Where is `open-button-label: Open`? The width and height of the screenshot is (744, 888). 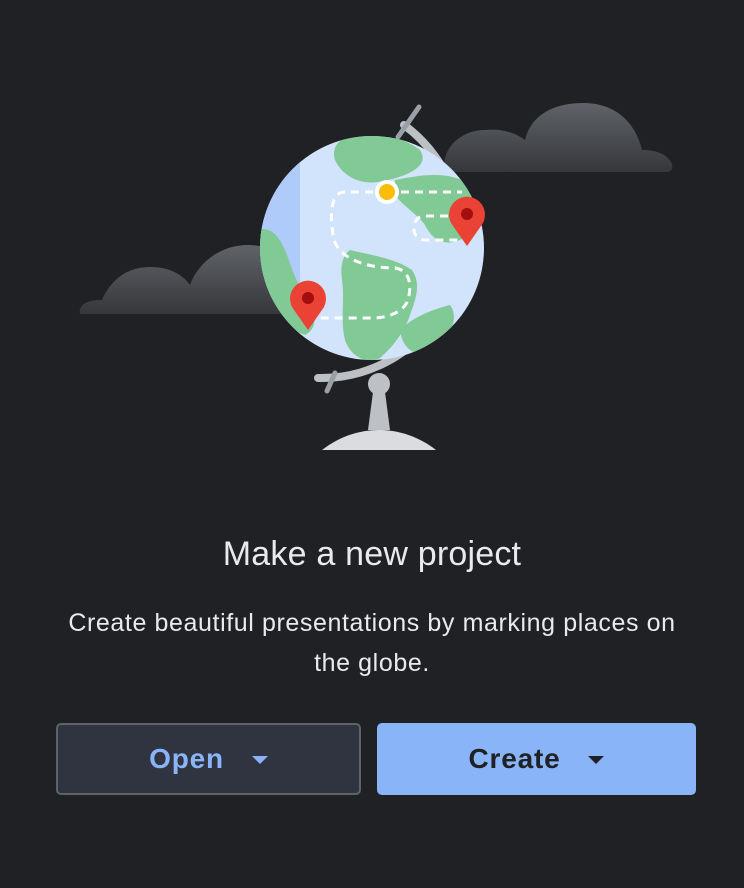 open-button-label: Open is located at coordinates (186, 758).